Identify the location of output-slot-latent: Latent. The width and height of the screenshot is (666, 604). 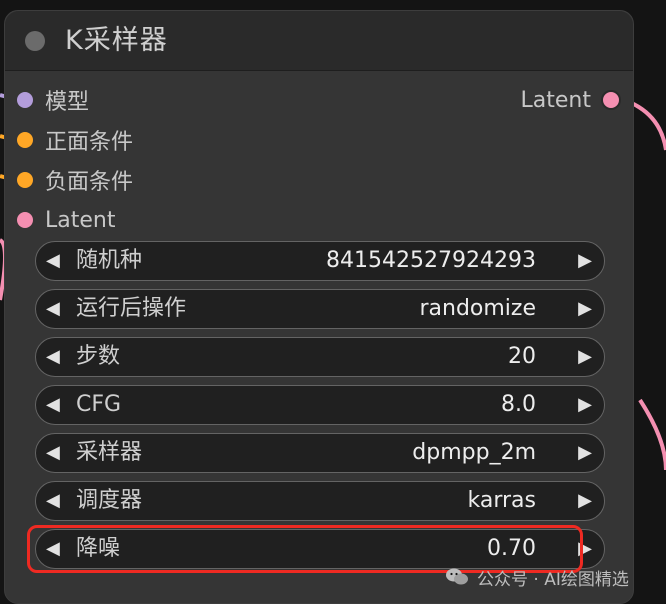
(571, 100).